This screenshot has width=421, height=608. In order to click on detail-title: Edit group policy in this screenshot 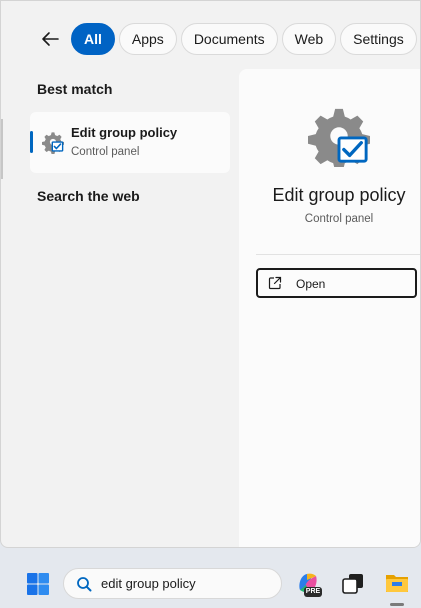, I will do `click(339, 195)`.